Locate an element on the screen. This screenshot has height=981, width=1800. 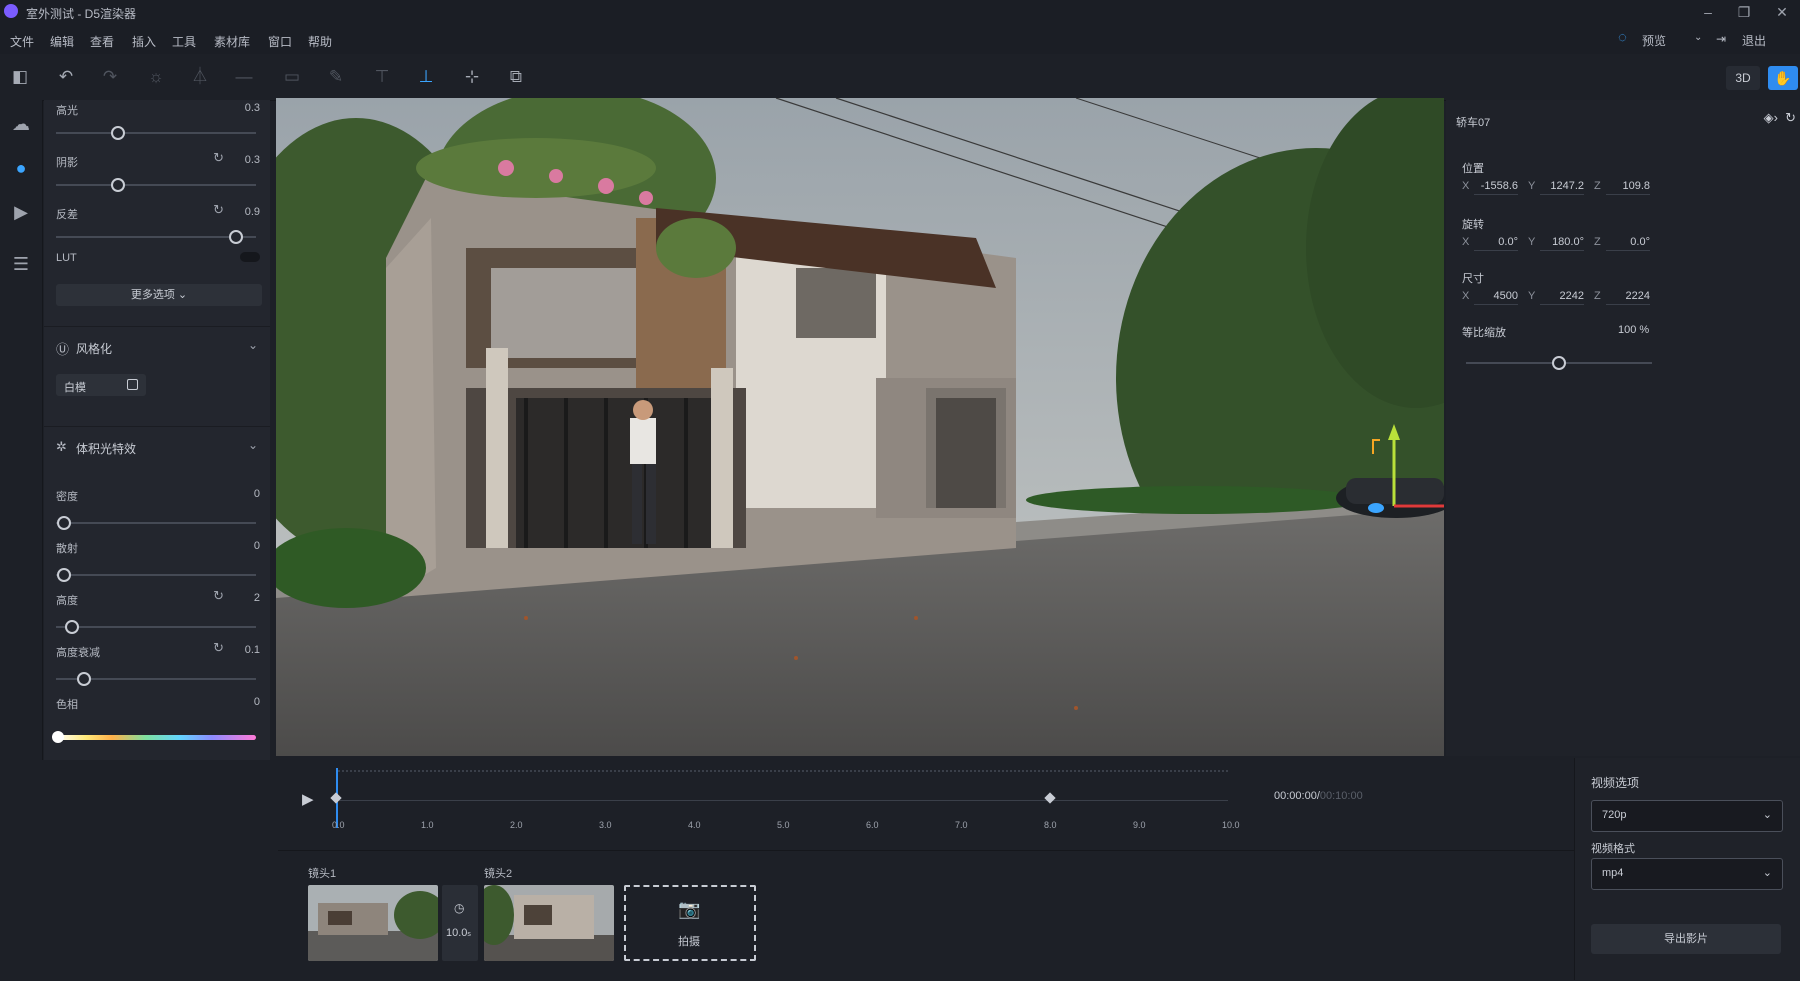
size-y: 2242 is located at coordinates (1562, 297).